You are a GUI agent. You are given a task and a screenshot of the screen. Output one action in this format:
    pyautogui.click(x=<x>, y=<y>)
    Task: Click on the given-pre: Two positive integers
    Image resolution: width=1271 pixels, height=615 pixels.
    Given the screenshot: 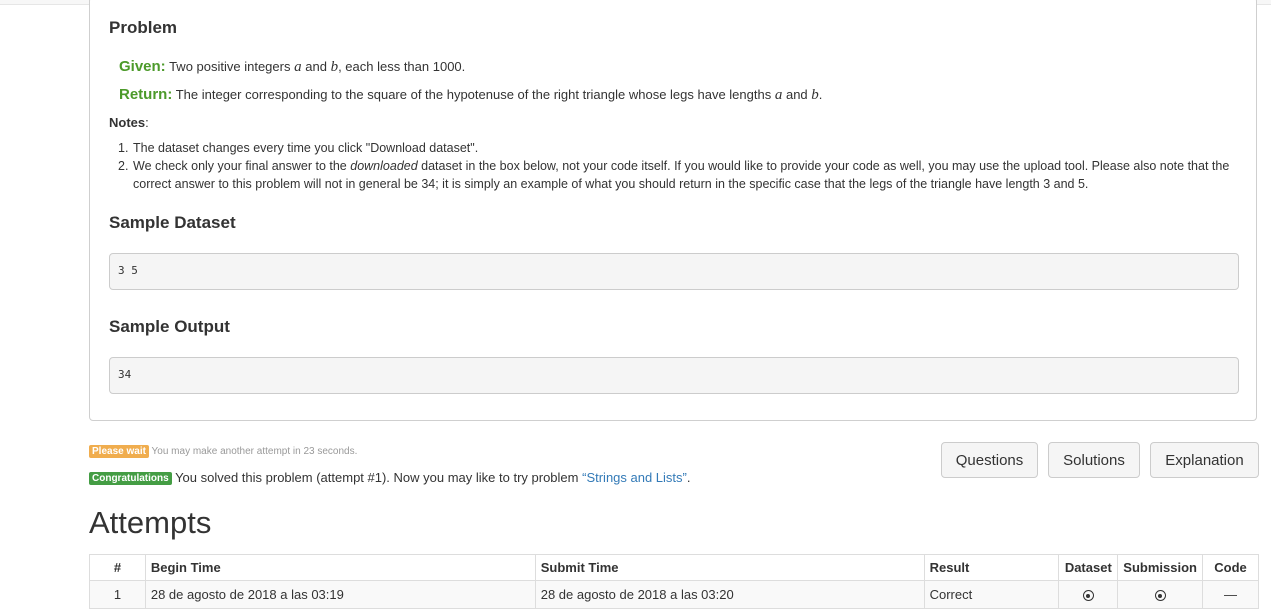 What is the action you would take?
    pyautogui.click(x=230, y=66)
    